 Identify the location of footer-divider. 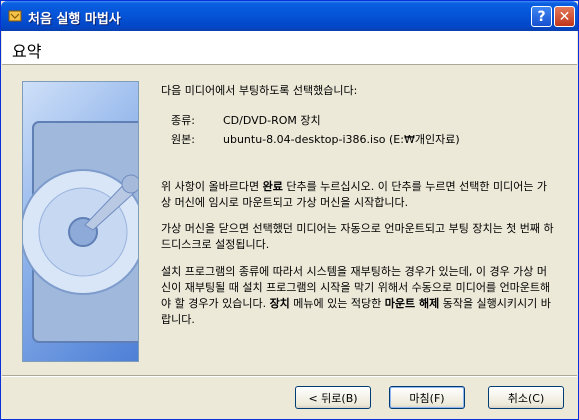
(289, 376).